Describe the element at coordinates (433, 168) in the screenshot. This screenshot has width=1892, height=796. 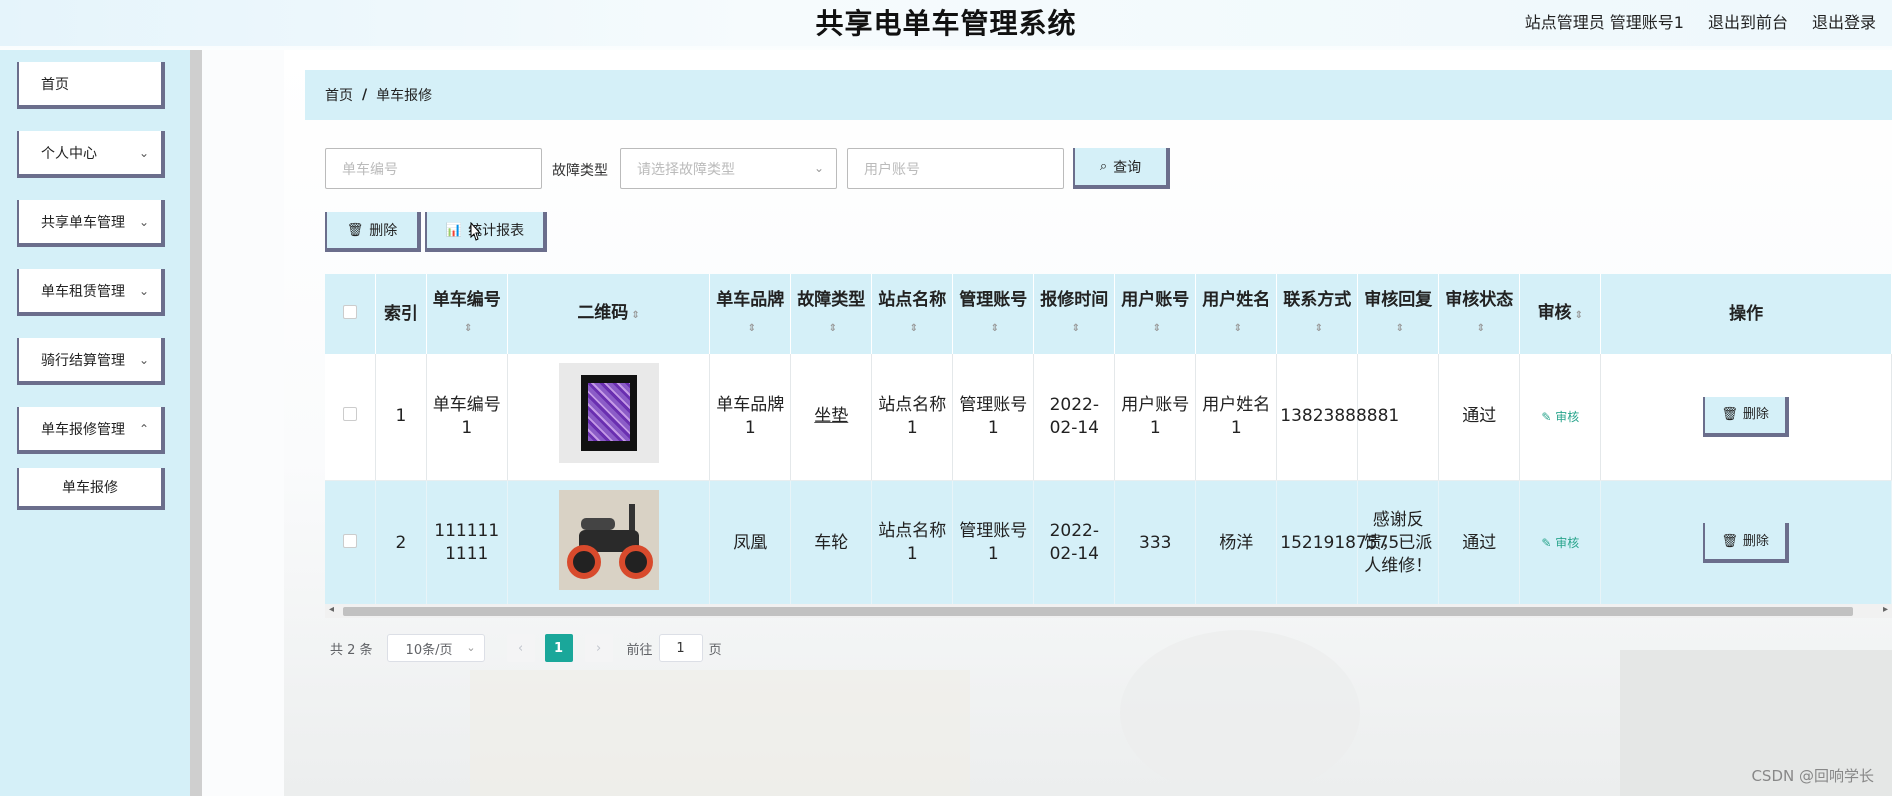
I see `bike-no-input: 单车编号` at that location.